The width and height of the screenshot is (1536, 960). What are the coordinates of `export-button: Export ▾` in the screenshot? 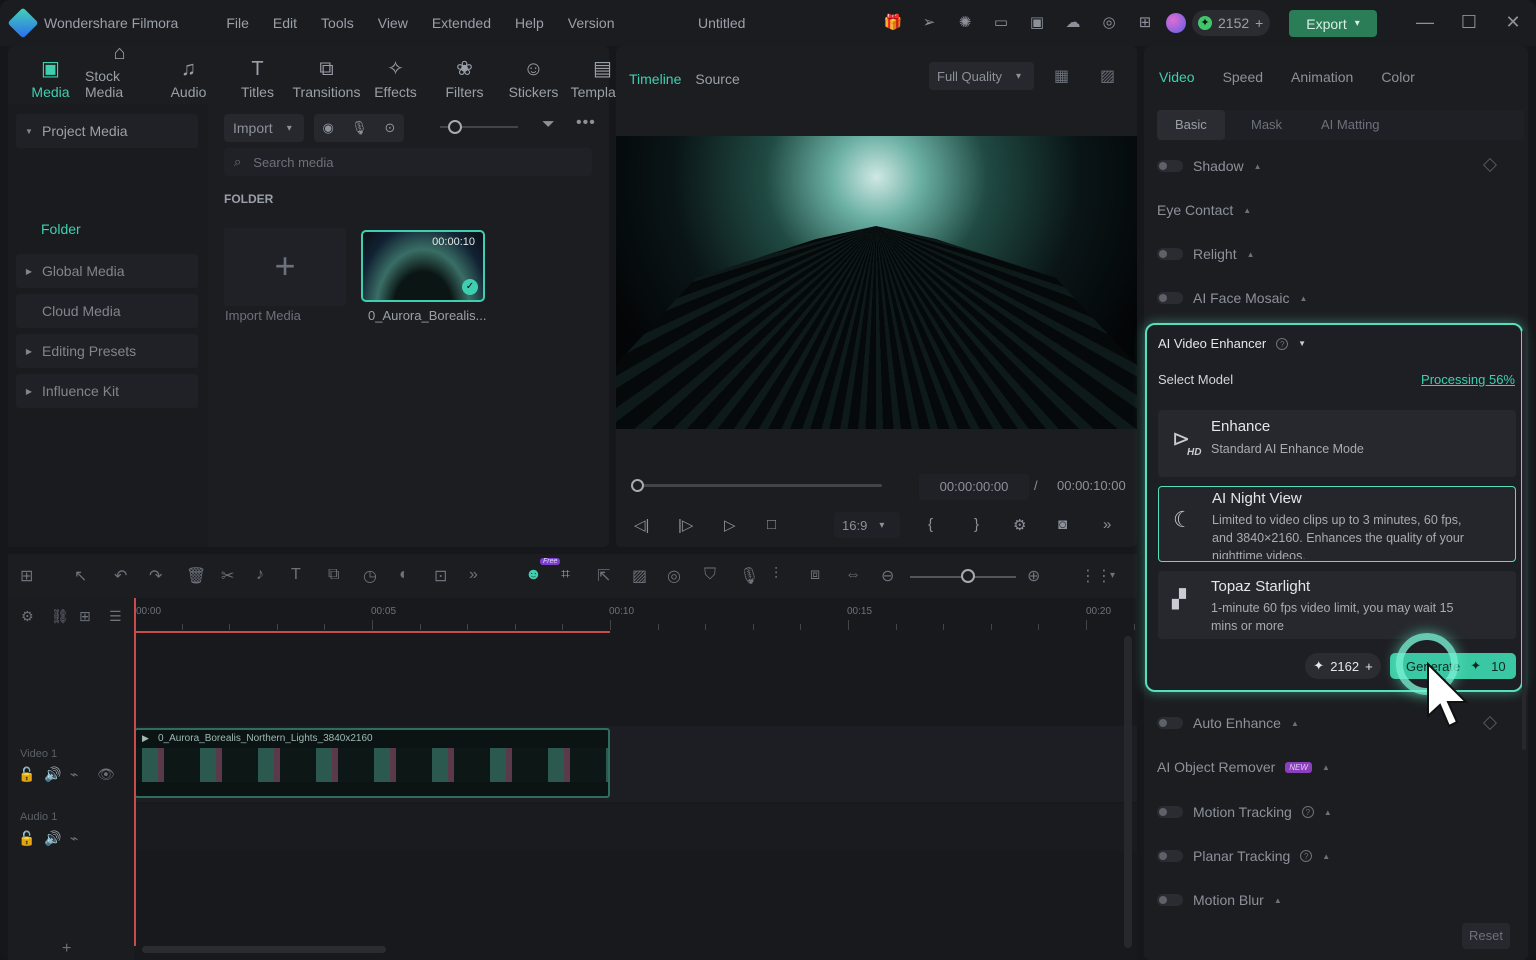 It's located at (1333, 23).